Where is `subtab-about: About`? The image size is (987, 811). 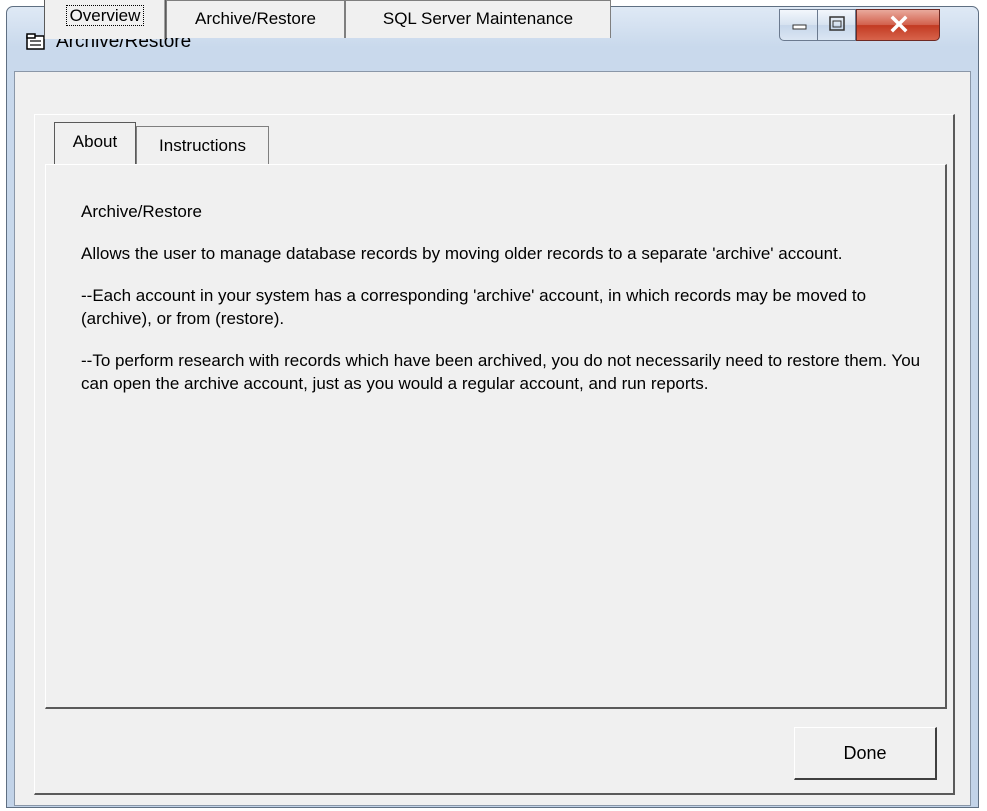
subtab-about: About is located at coordinates (95, 143).